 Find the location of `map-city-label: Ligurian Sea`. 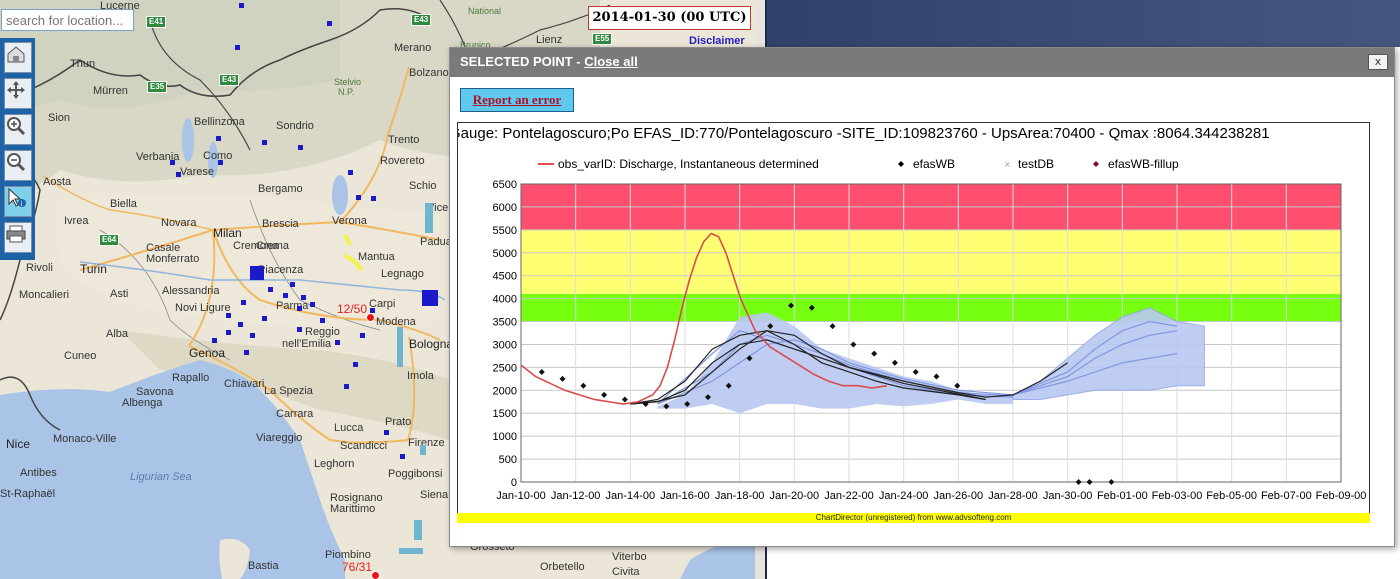

map-city-label: Ligurian Sea is located at coordinates (161, 477).